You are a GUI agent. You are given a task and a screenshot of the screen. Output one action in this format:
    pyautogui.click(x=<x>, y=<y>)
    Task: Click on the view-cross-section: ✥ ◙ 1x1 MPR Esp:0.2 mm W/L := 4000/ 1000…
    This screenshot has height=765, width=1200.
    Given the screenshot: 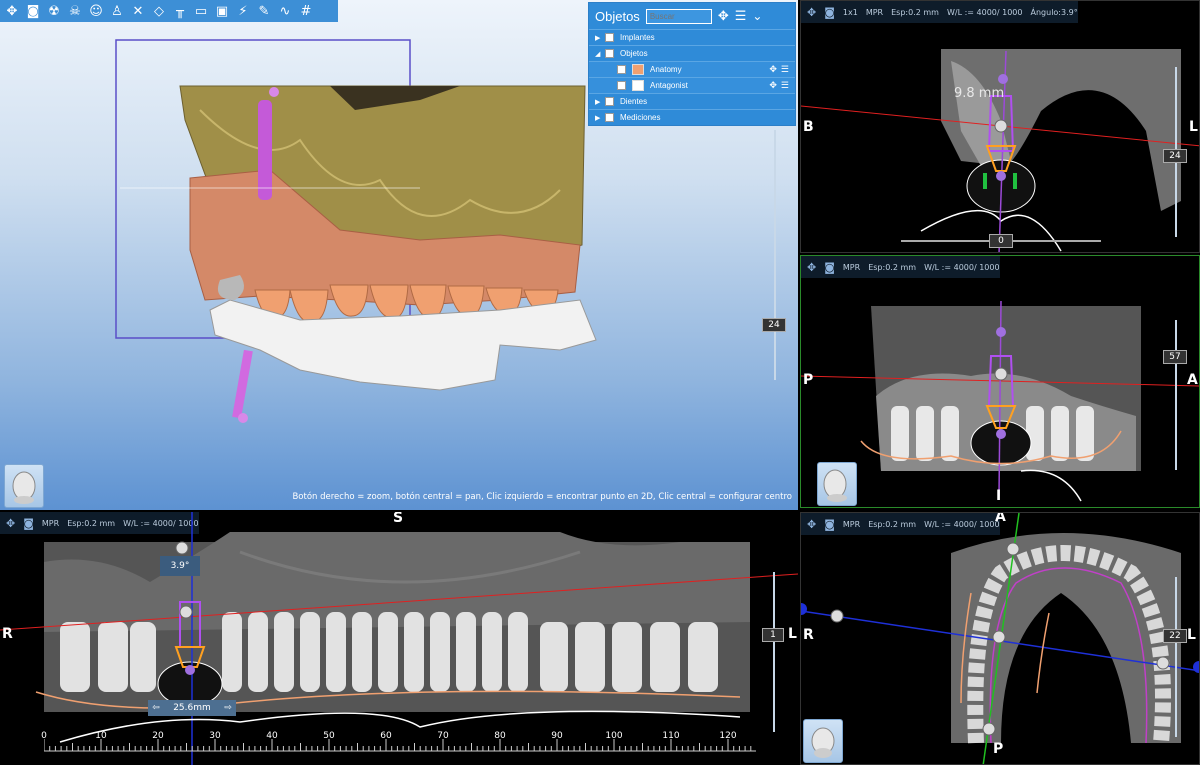 What is the action you would take?
    pyautogui.click(x=1000, y=126)
    